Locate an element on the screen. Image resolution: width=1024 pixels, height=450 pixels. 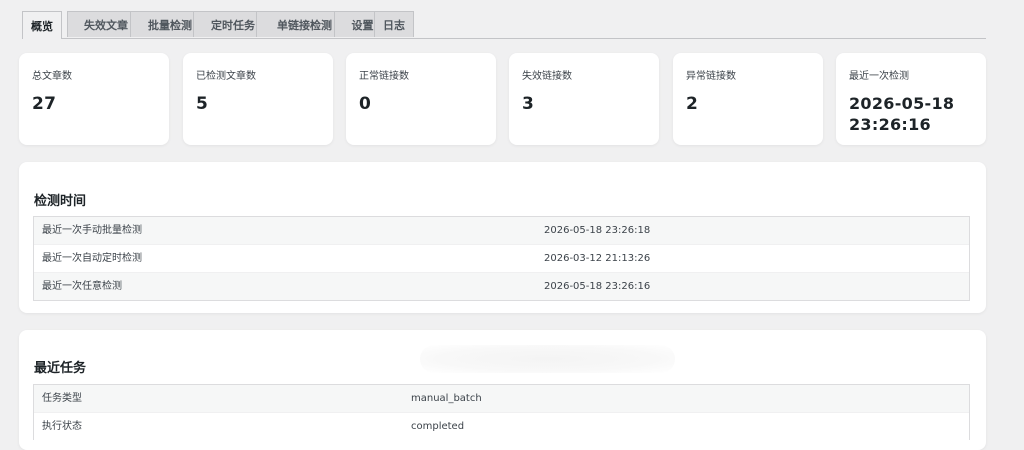
stat-card-invalid-links: 失效链接数 3 is located at coordinates (584, 99).